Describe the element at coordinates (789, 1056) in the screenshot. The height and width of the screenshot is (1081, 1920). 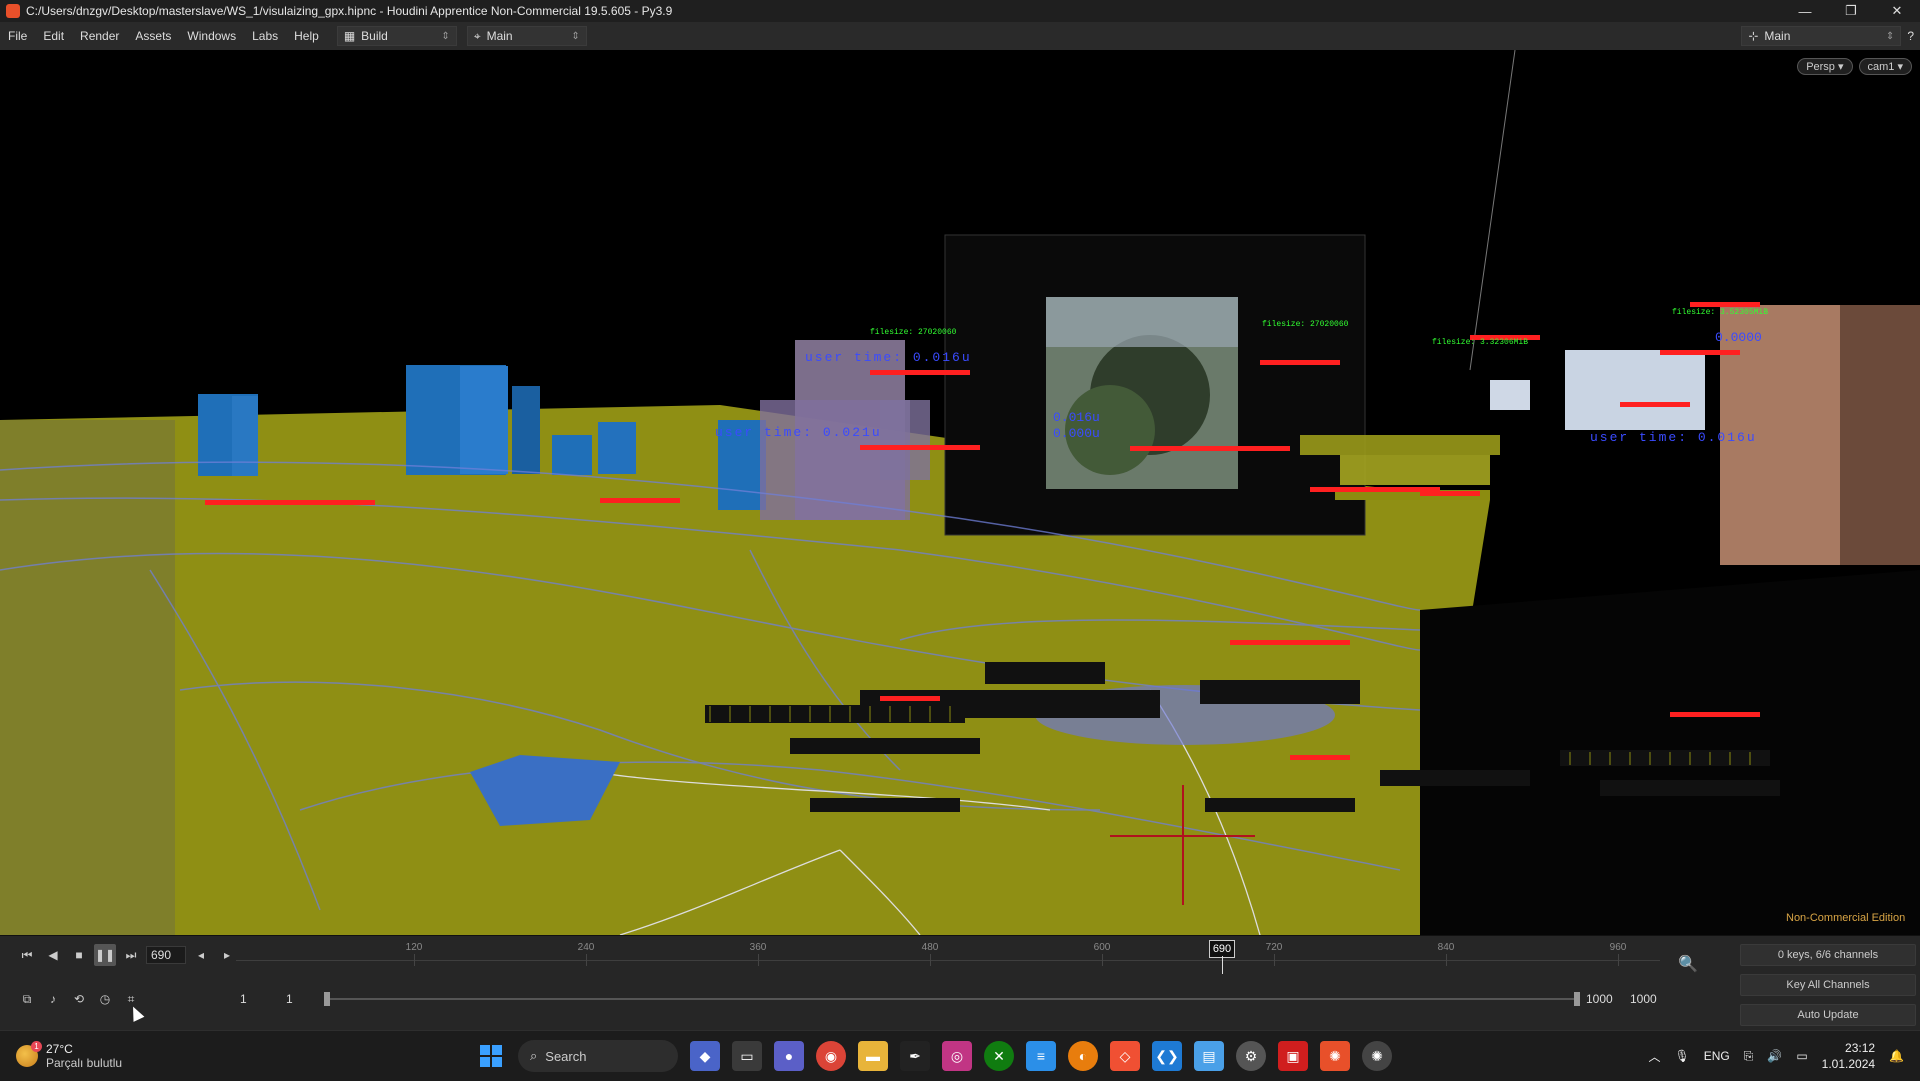
I see `teams-icon: ●` at that location.